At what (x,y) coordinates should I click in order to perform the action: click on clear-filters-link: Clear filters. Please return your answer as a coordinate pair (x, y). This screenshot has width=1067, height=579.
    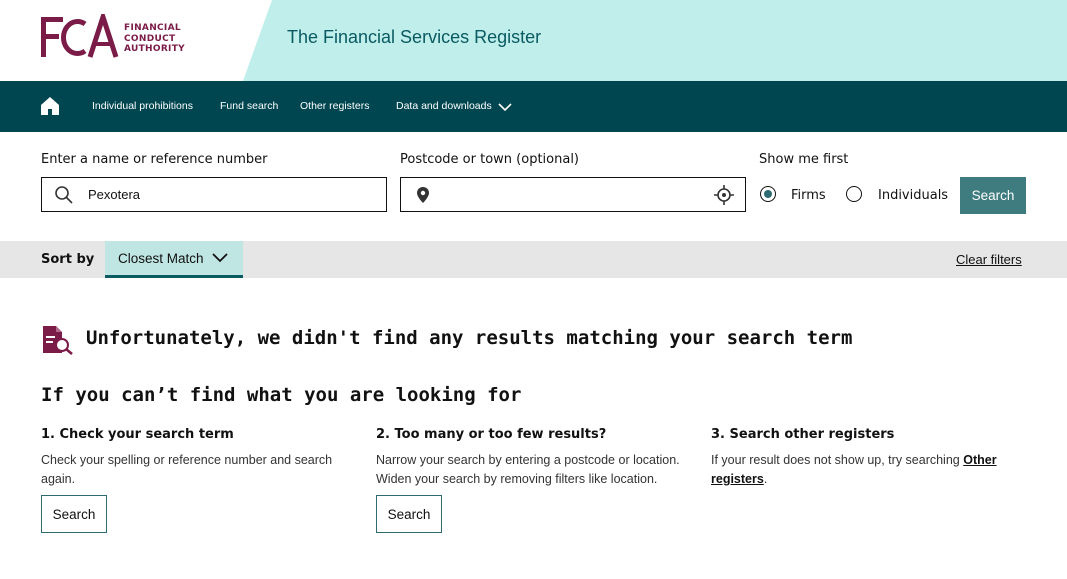
    Looking at the image, I should click on (989, 259).